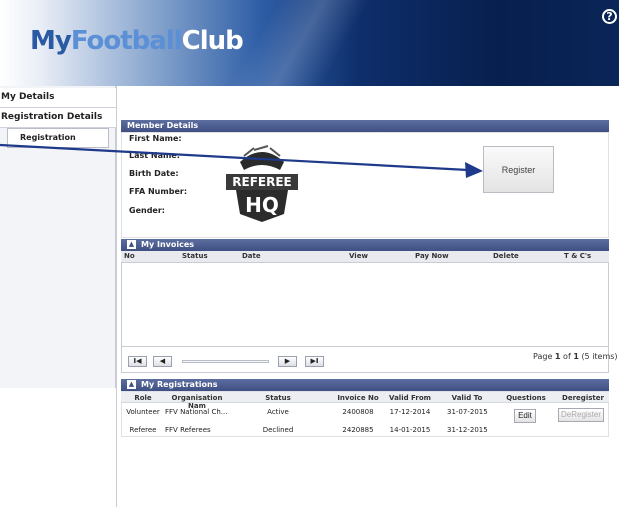 The height and width of the screenshot is (507, 619). I want to click on pager-first-button: I◀, so click(137, 361).